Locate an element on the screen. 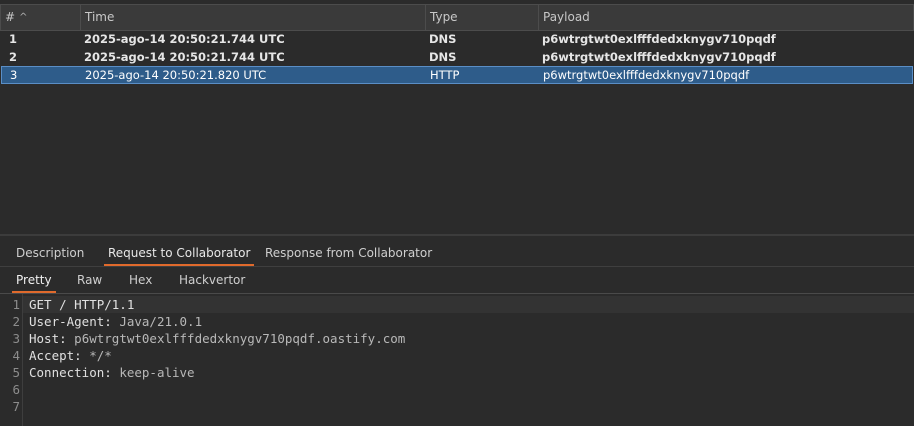 Image resolution: width=914 pixels, height=426 pixels. line-number: 4 is located at coordinates (16, 355).